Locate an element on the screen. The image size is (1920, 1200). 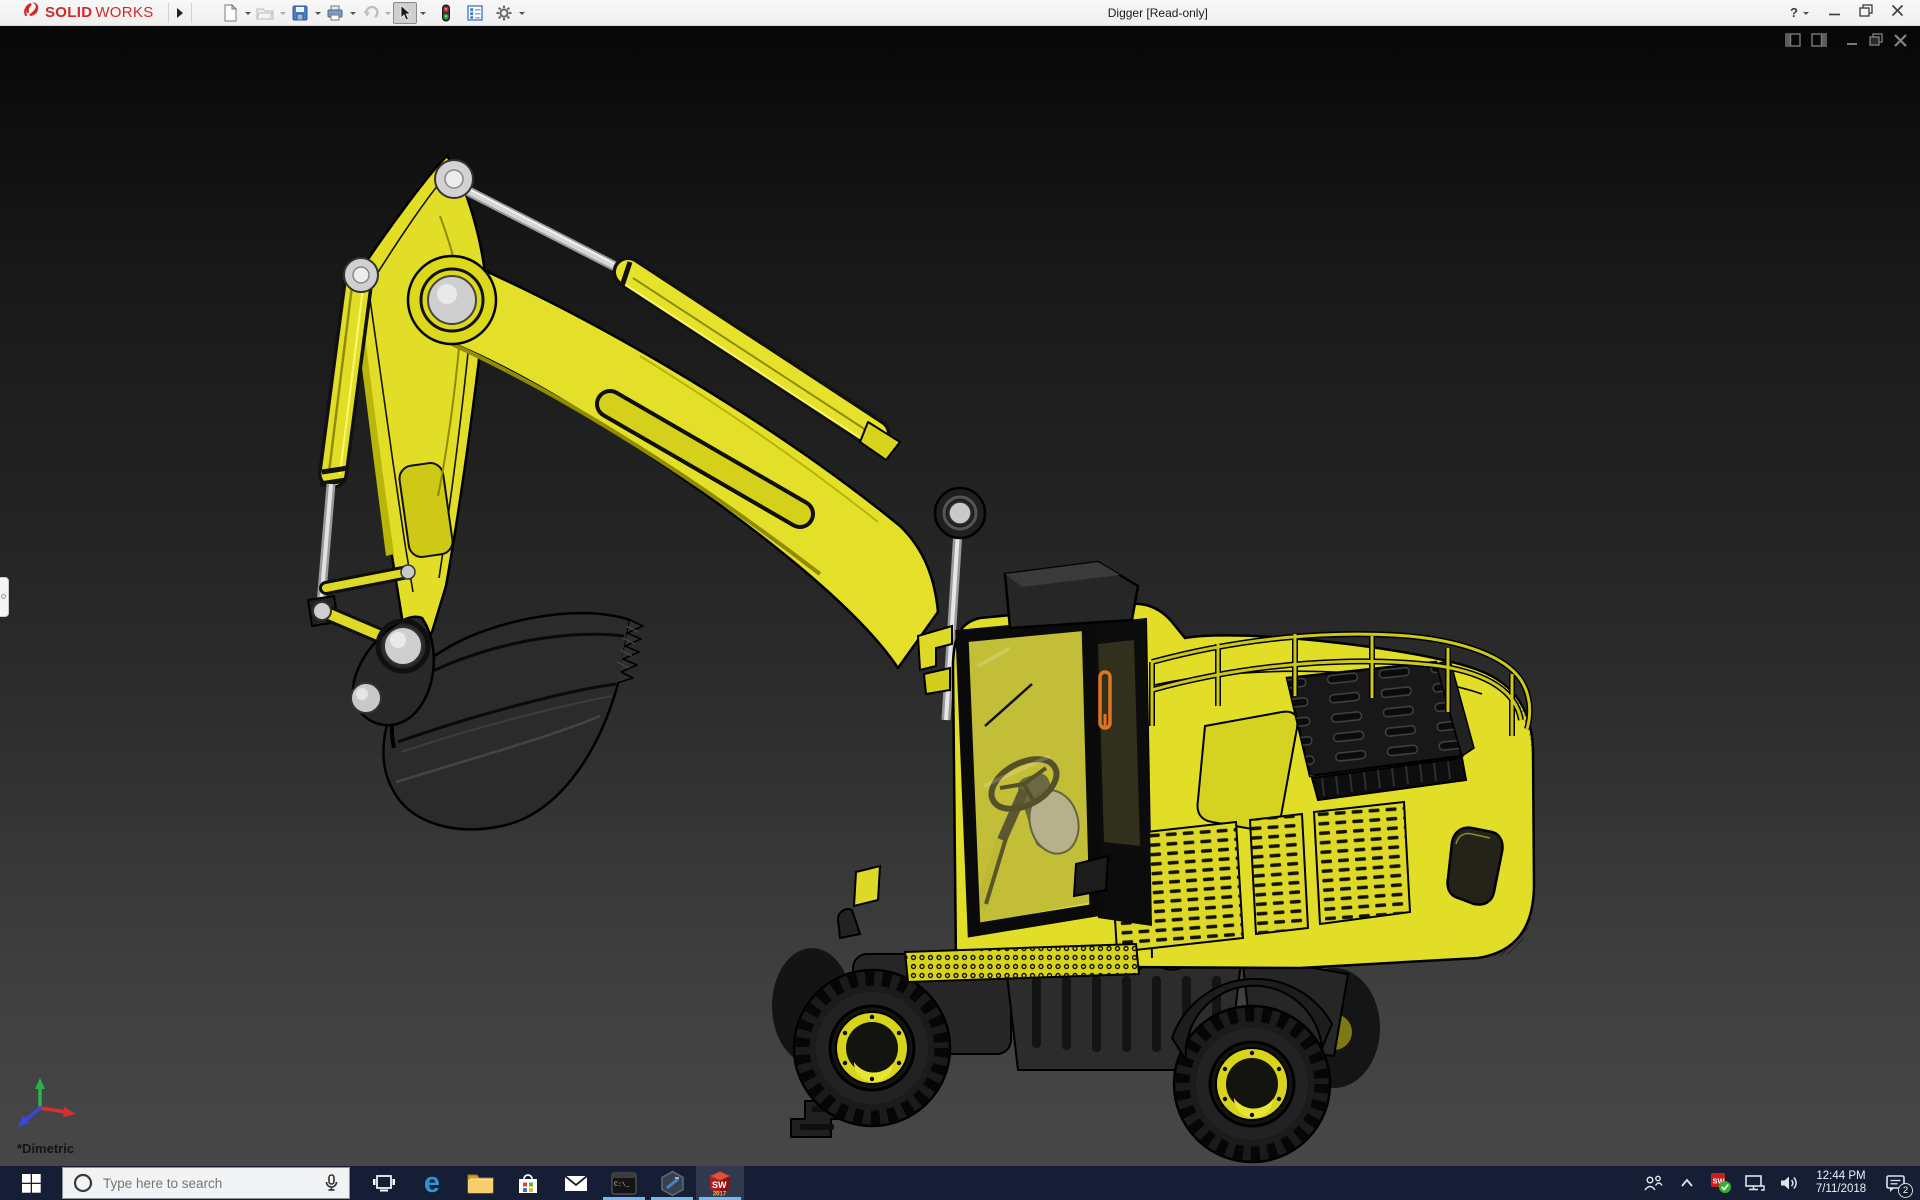
speaker-icon is located at coordinates (1789, 1183).